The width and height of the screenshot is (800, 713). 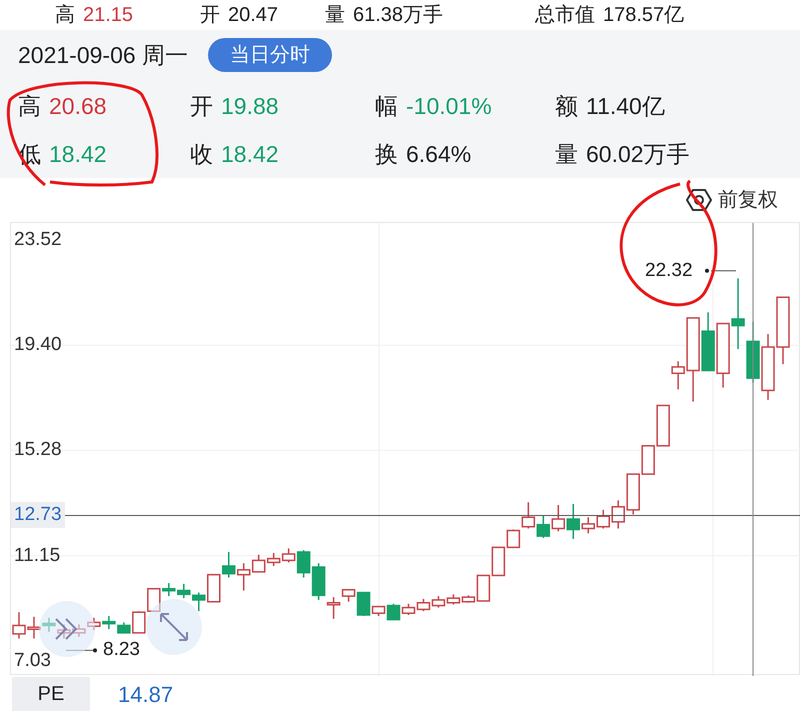 I want to click on max-marker-line, so click(x=720, y=270).